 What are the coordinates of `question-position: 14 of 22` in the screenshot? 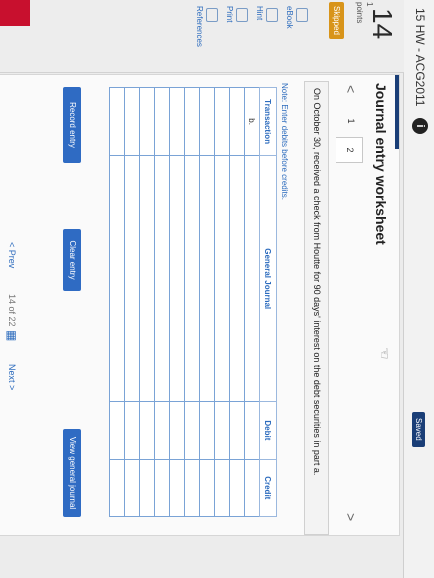 It's located at (12, 310).